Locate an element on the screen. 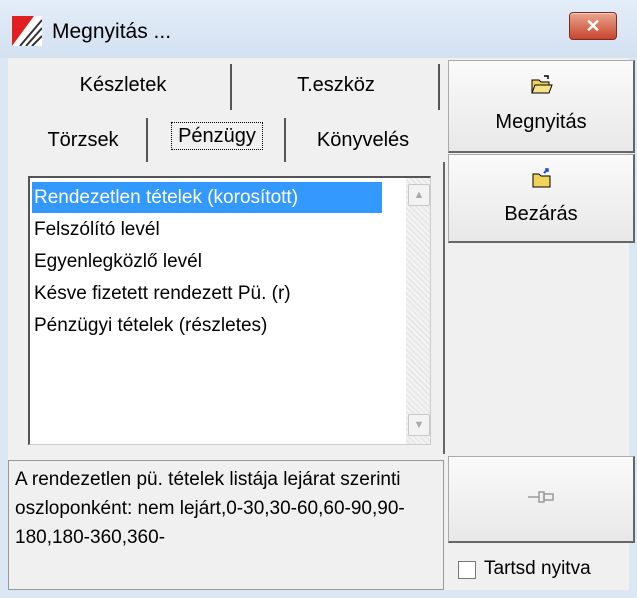  scroll-down-button: ▼ is located at coordinates (419, 425).